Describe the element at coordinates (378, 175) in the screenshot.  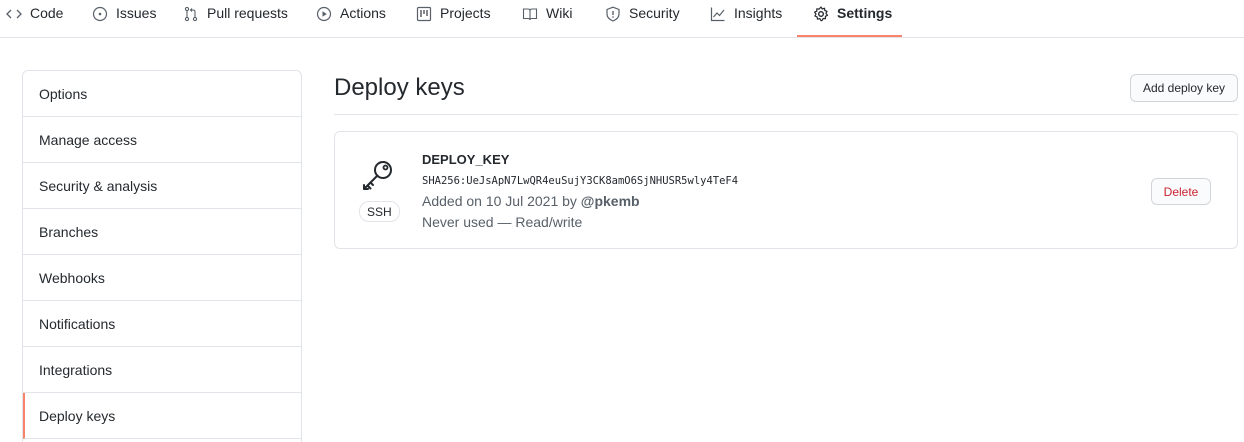
I see `key-icon` at that location.